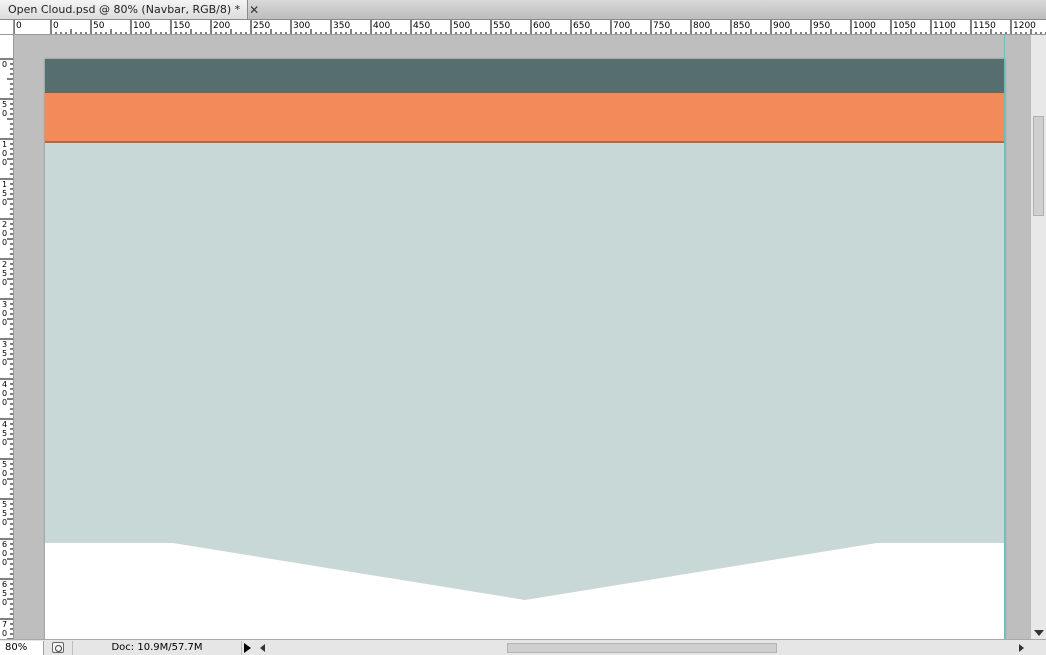 This screenshot has height=655, width=1046. I want to click on horizontal-scrollbar, so click(642, 648).